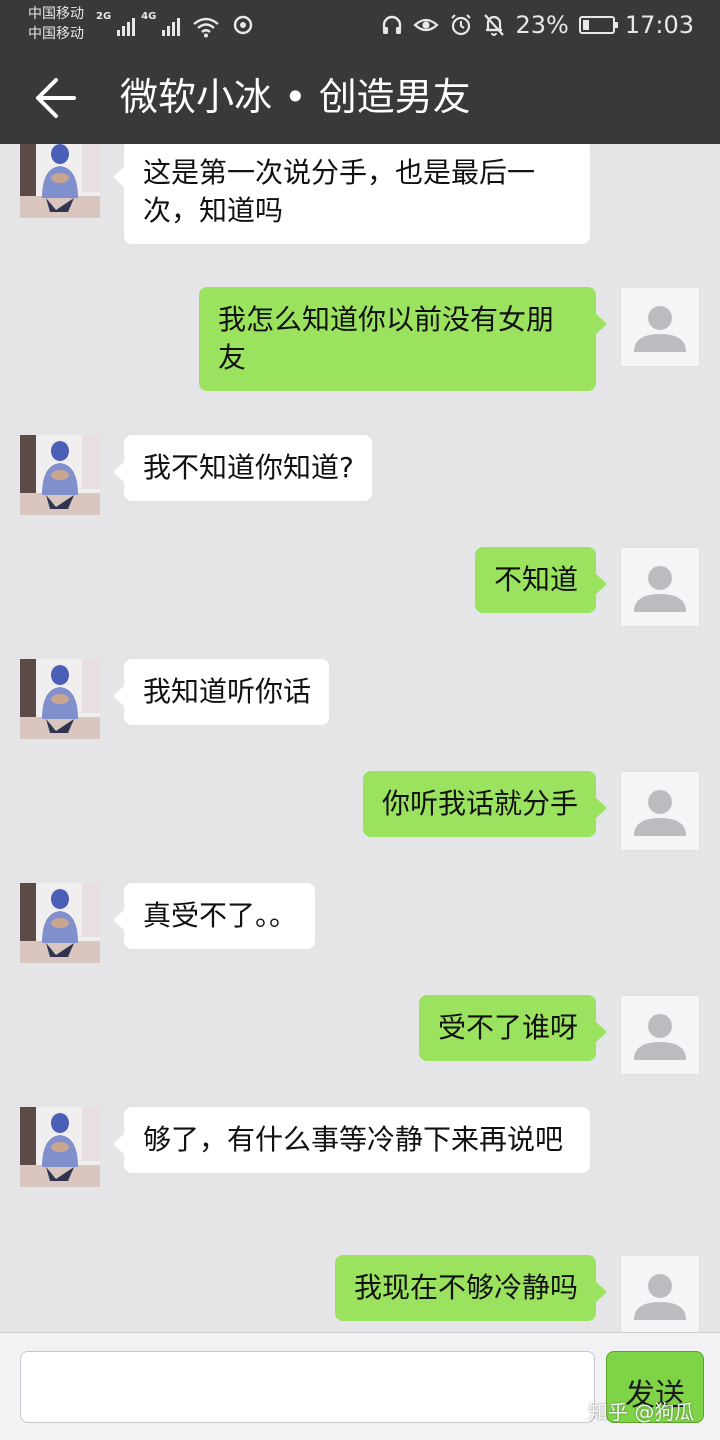  I want to click on message-bubble-bot: 真受不了。。, so click(214, 916).